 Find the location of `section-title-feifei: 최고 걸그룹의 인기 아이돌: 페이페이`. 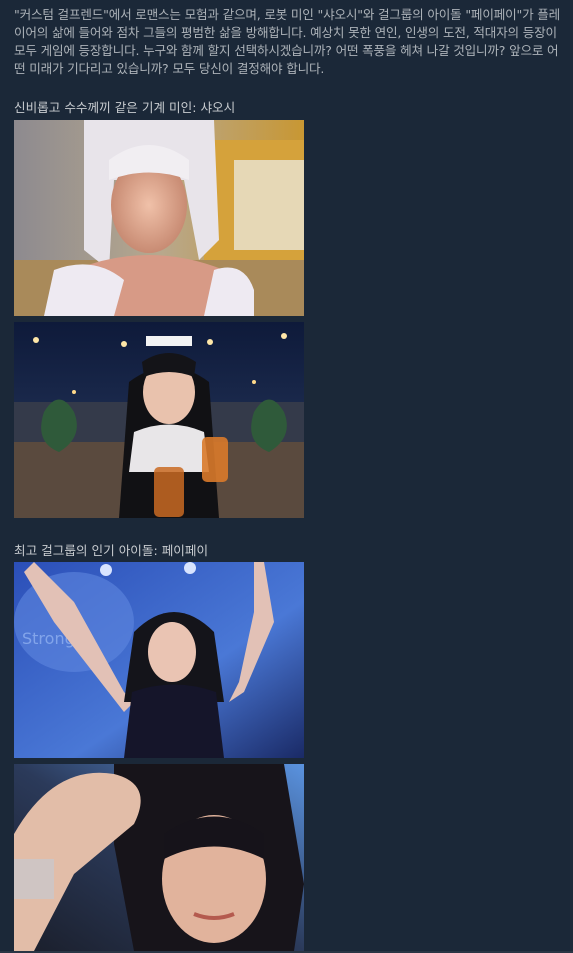

section-title-feifei: 최고 걸그룹의 인기 아이돌: 페이페이 is located at coordinates (111, 550).